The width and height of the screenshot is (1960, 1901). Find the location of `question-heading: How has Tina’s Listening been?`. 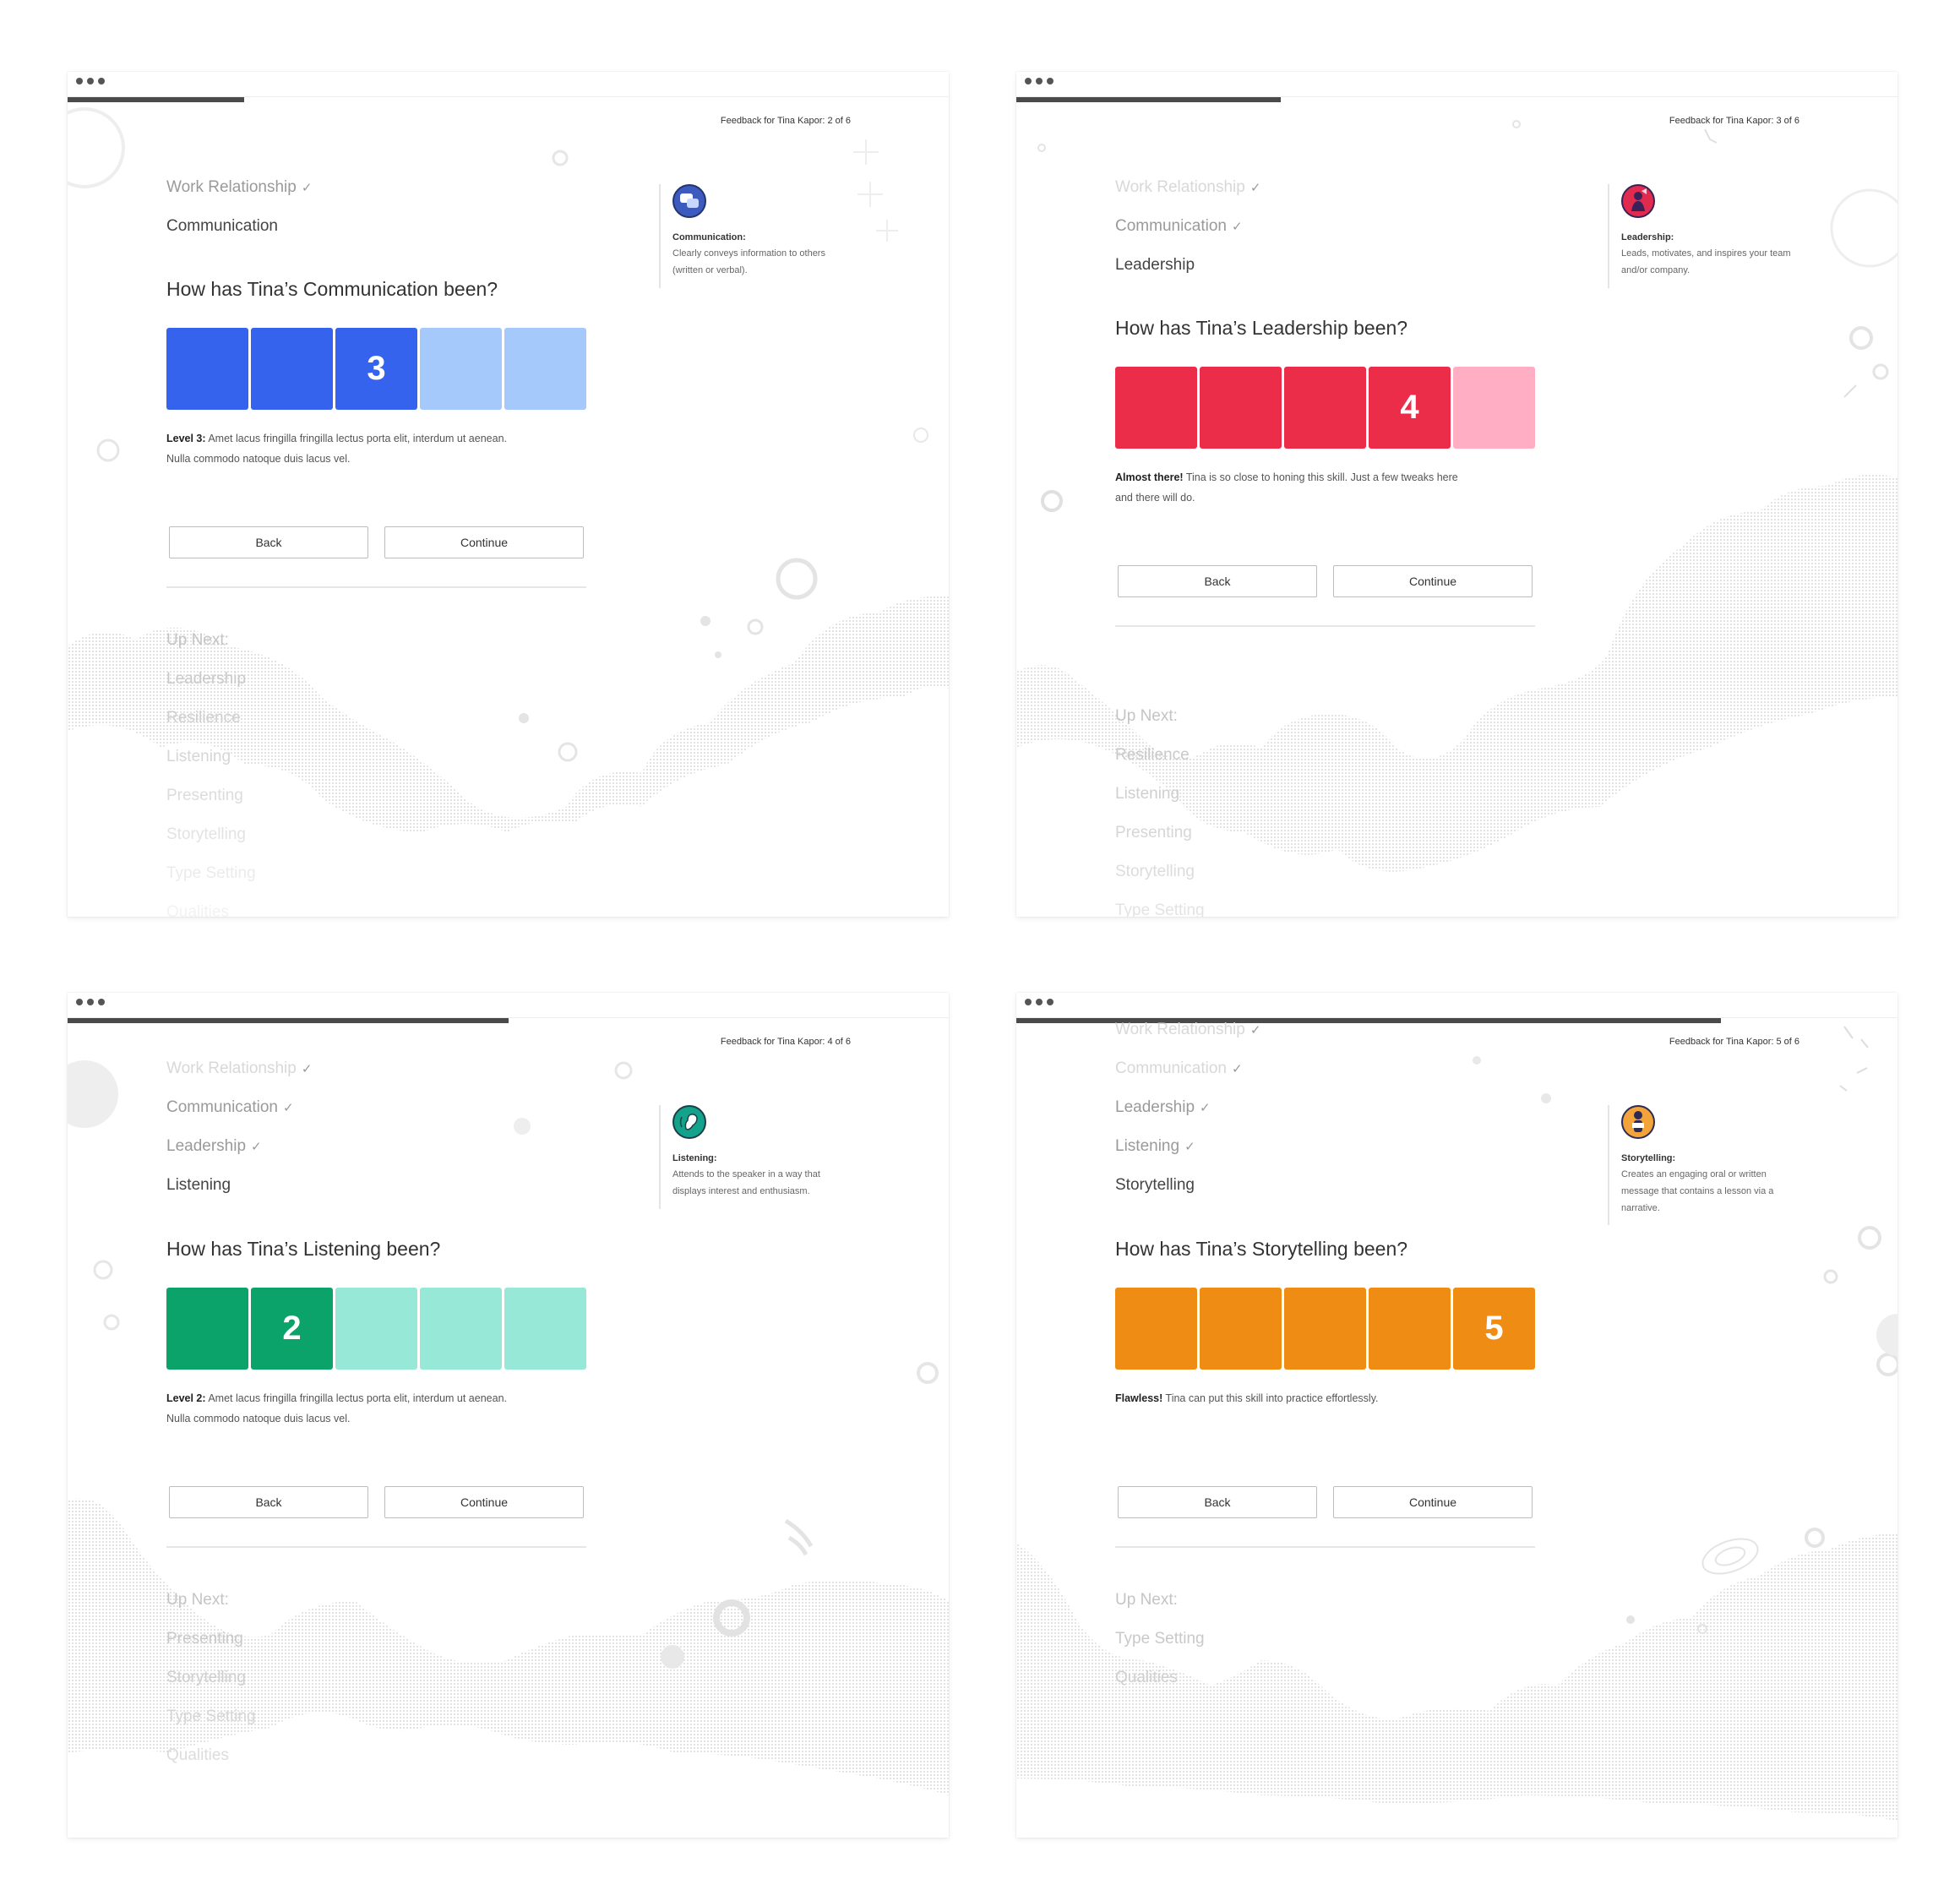

question-heading: How has Tina’s Listening been? is located at coordinates (303, 1249).